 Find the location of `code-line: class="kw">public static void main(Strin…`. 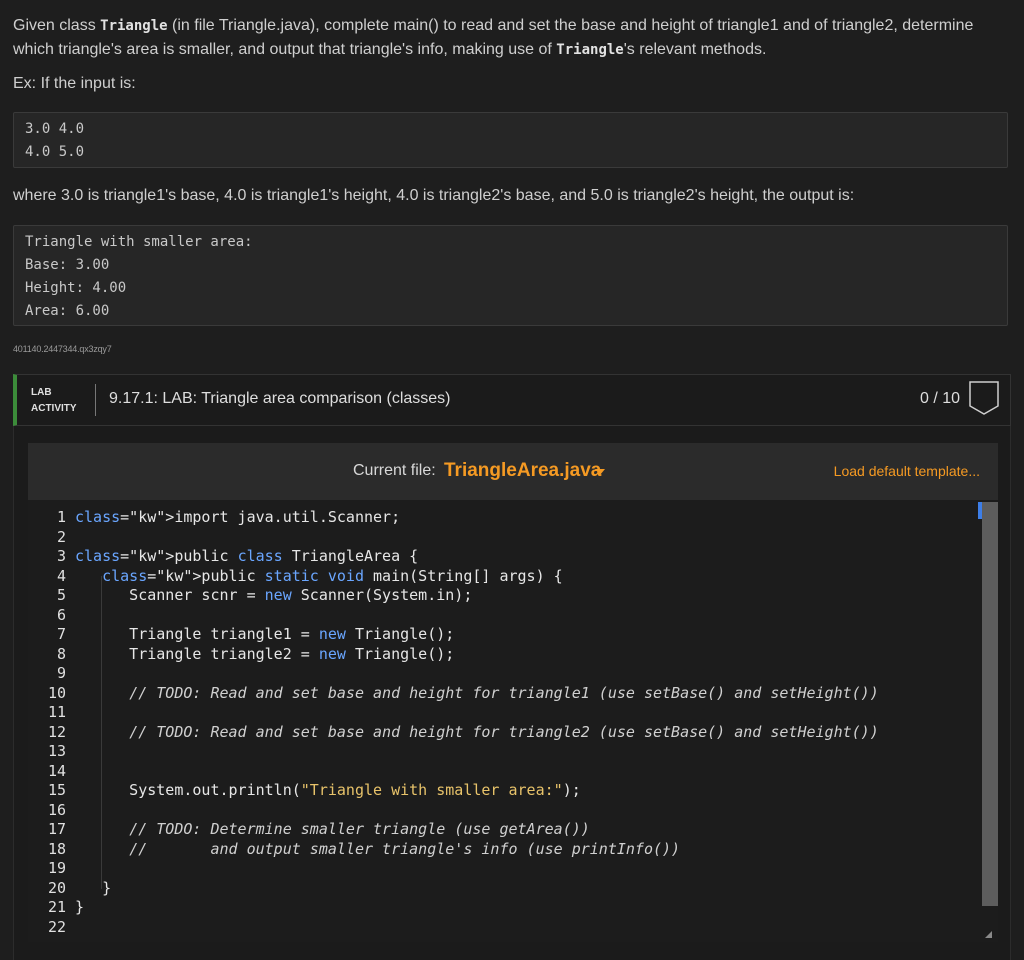

code-line: class="kw">public static void main(Strin… is located at coordinates (526, 577).